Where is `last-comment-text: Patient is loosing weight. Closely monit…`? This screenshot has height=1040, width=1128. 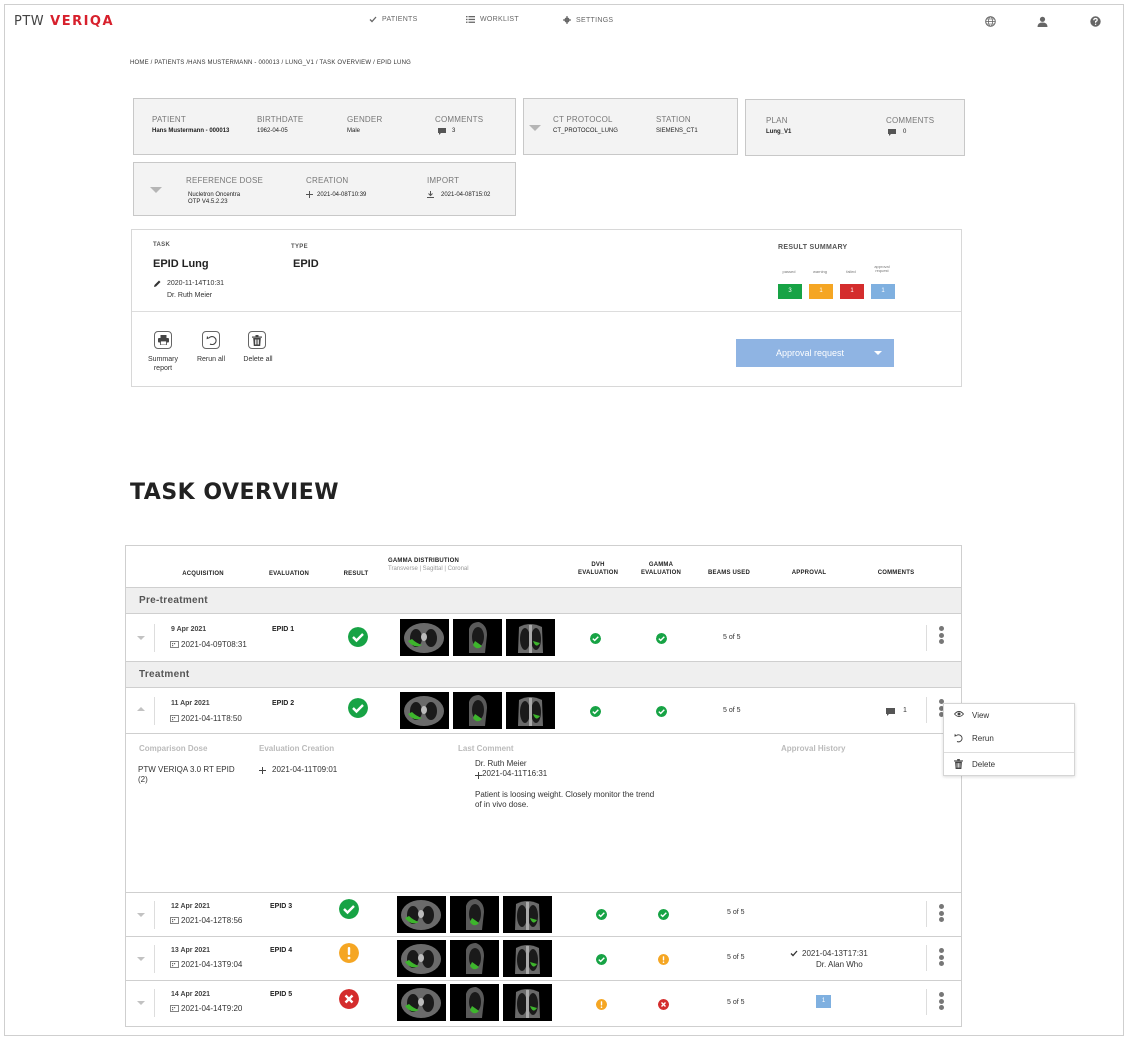 last-comment-text: Patient is loosing weight. Closely monit… is located at coordinates (565, 794).